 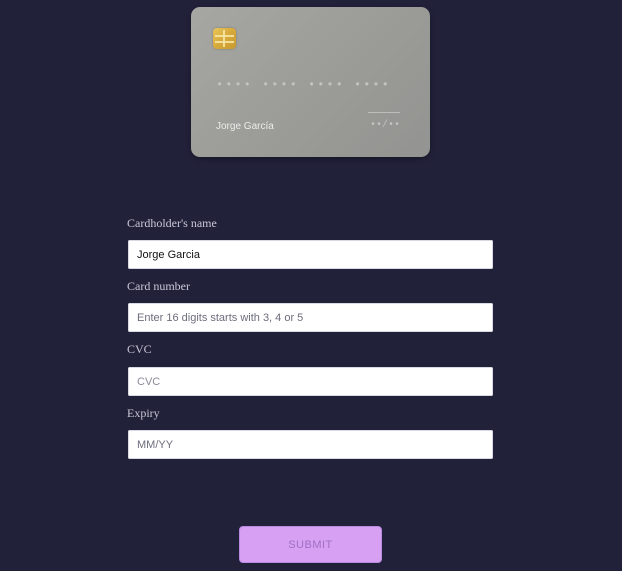 I want to click on cardholder-input, so click(x=310, y=254).